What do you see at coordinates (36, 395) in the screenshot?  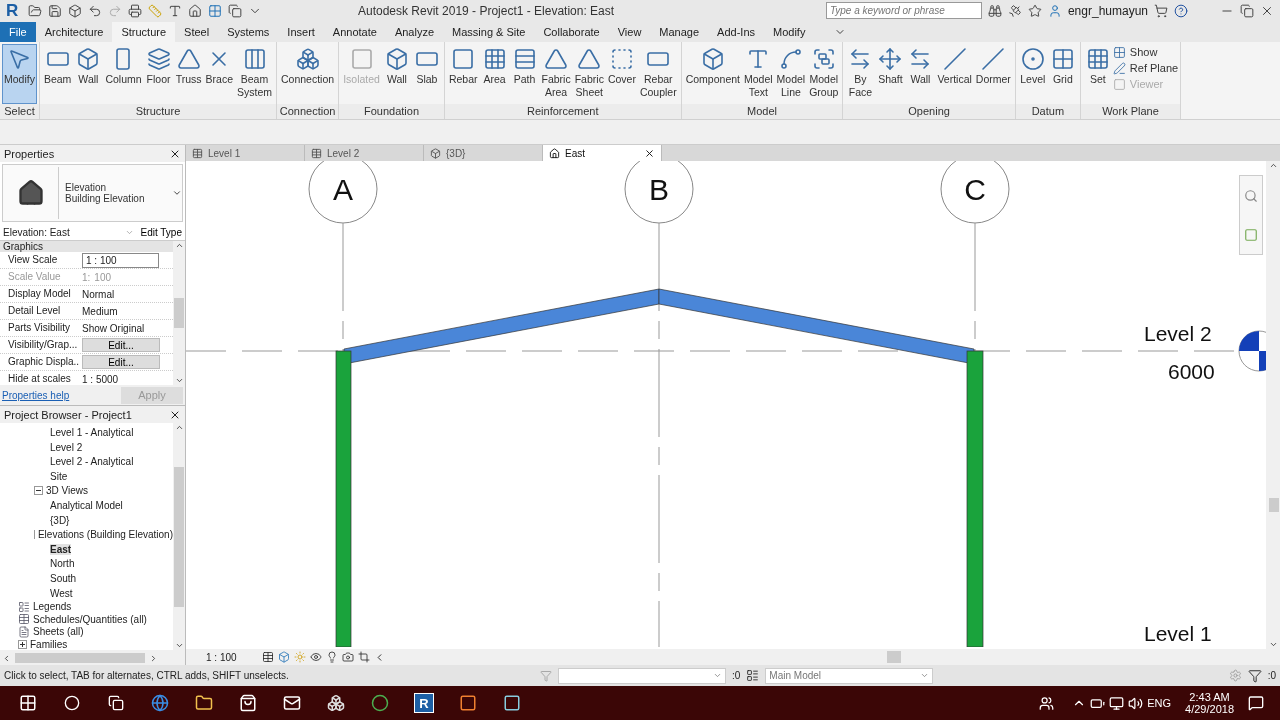 I see `help-link: Properties help` at bounding box center [36, 395].